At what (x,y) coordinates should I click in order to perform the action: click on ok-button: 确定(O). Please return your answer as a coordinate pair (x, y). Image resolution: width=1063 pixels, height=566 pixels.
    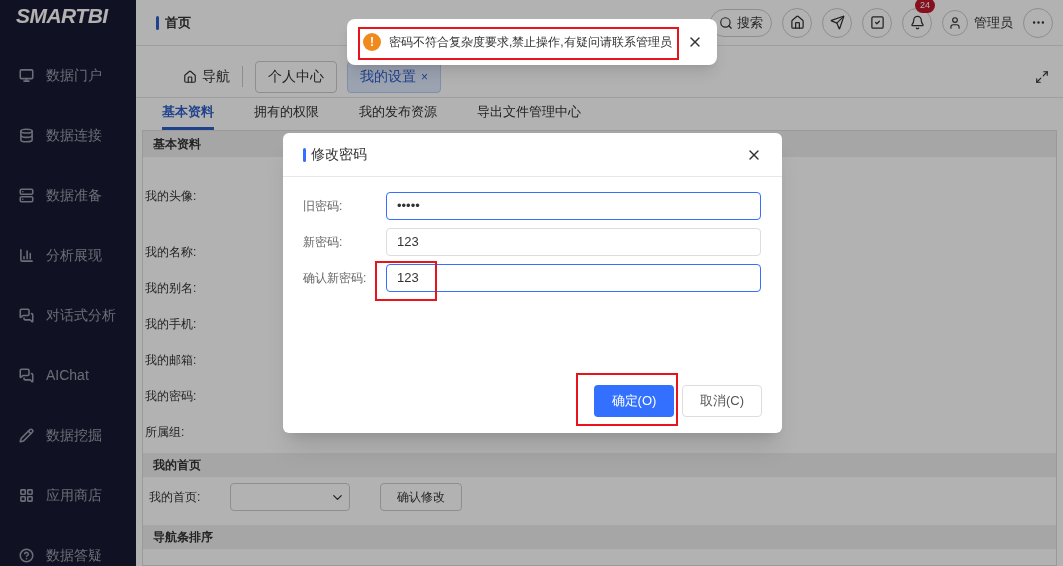
    Looking at the image, I should click on (634, 401).